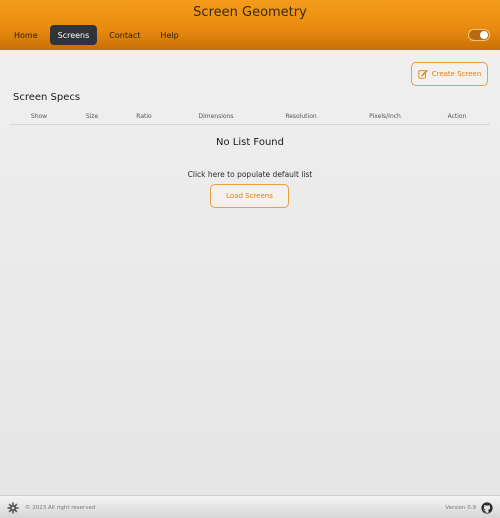  What do you see at coordinates (144, 116) in the screenshot?
I see `column-header-ratio: Ratio` at bounding box center [144, 116].